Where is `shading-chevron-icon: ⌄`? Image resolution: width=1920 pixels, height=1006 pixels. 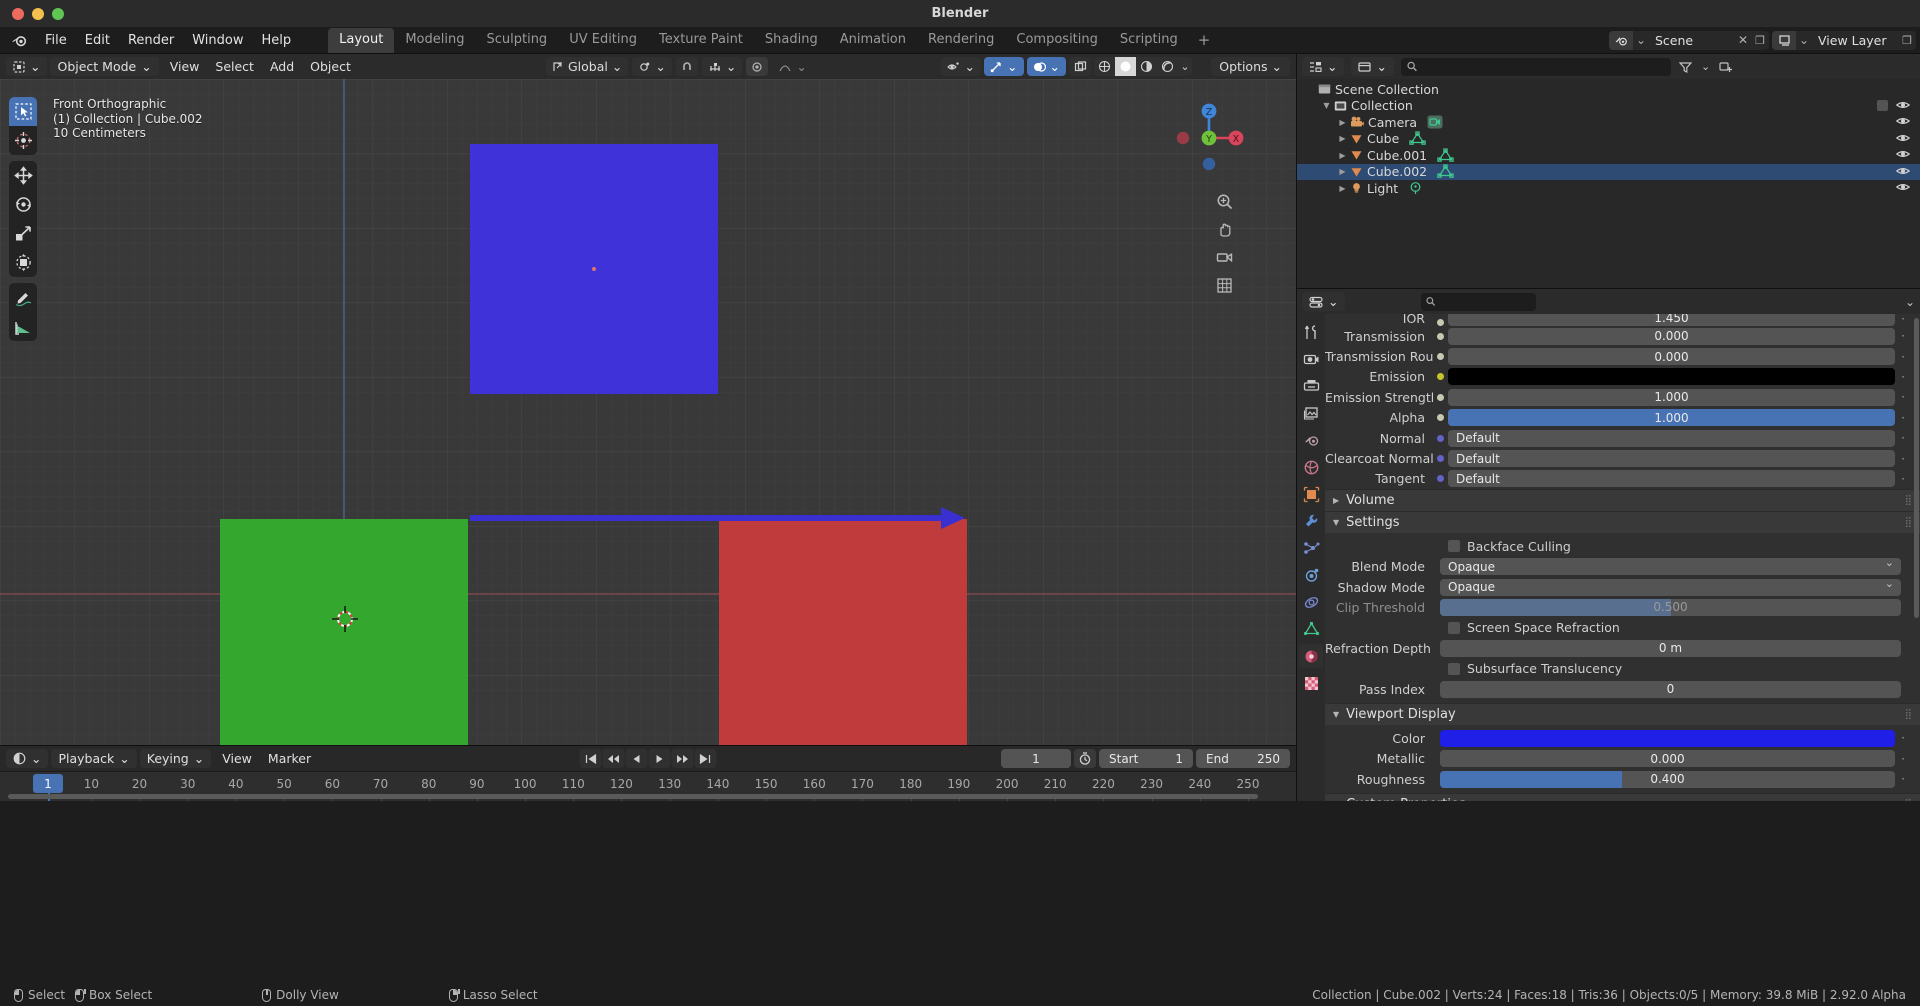 shading-chevron-icon: ⌄ is located at coordinates (1185, 66).